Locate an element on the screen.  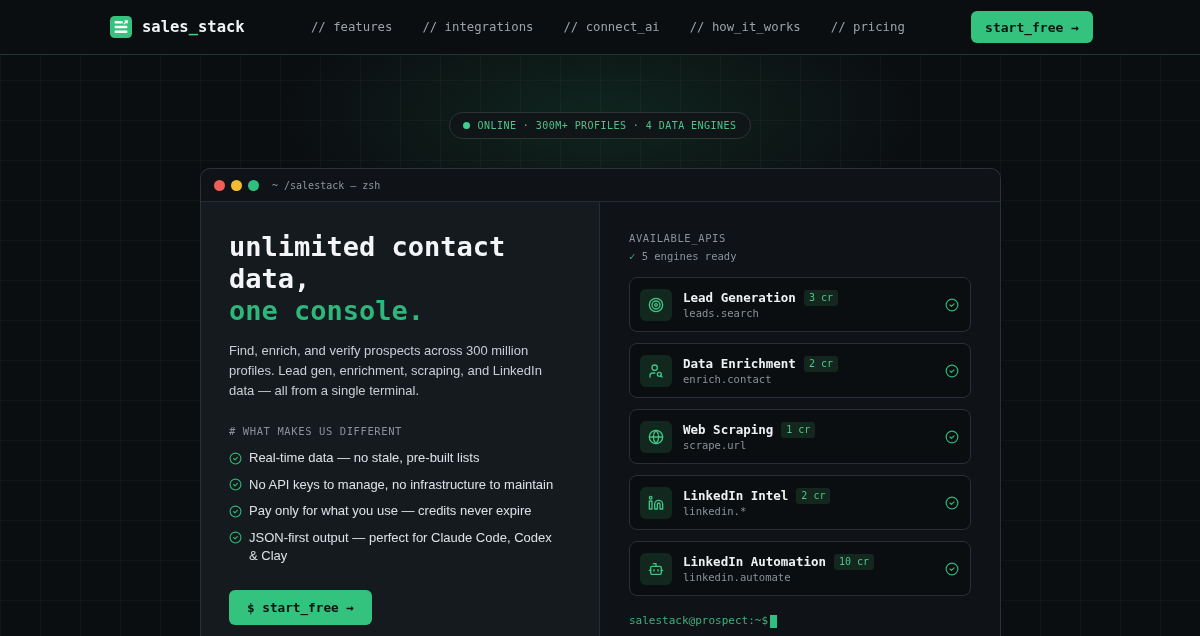
api-endpoint: leads.search is located at coordinates (721, 312).